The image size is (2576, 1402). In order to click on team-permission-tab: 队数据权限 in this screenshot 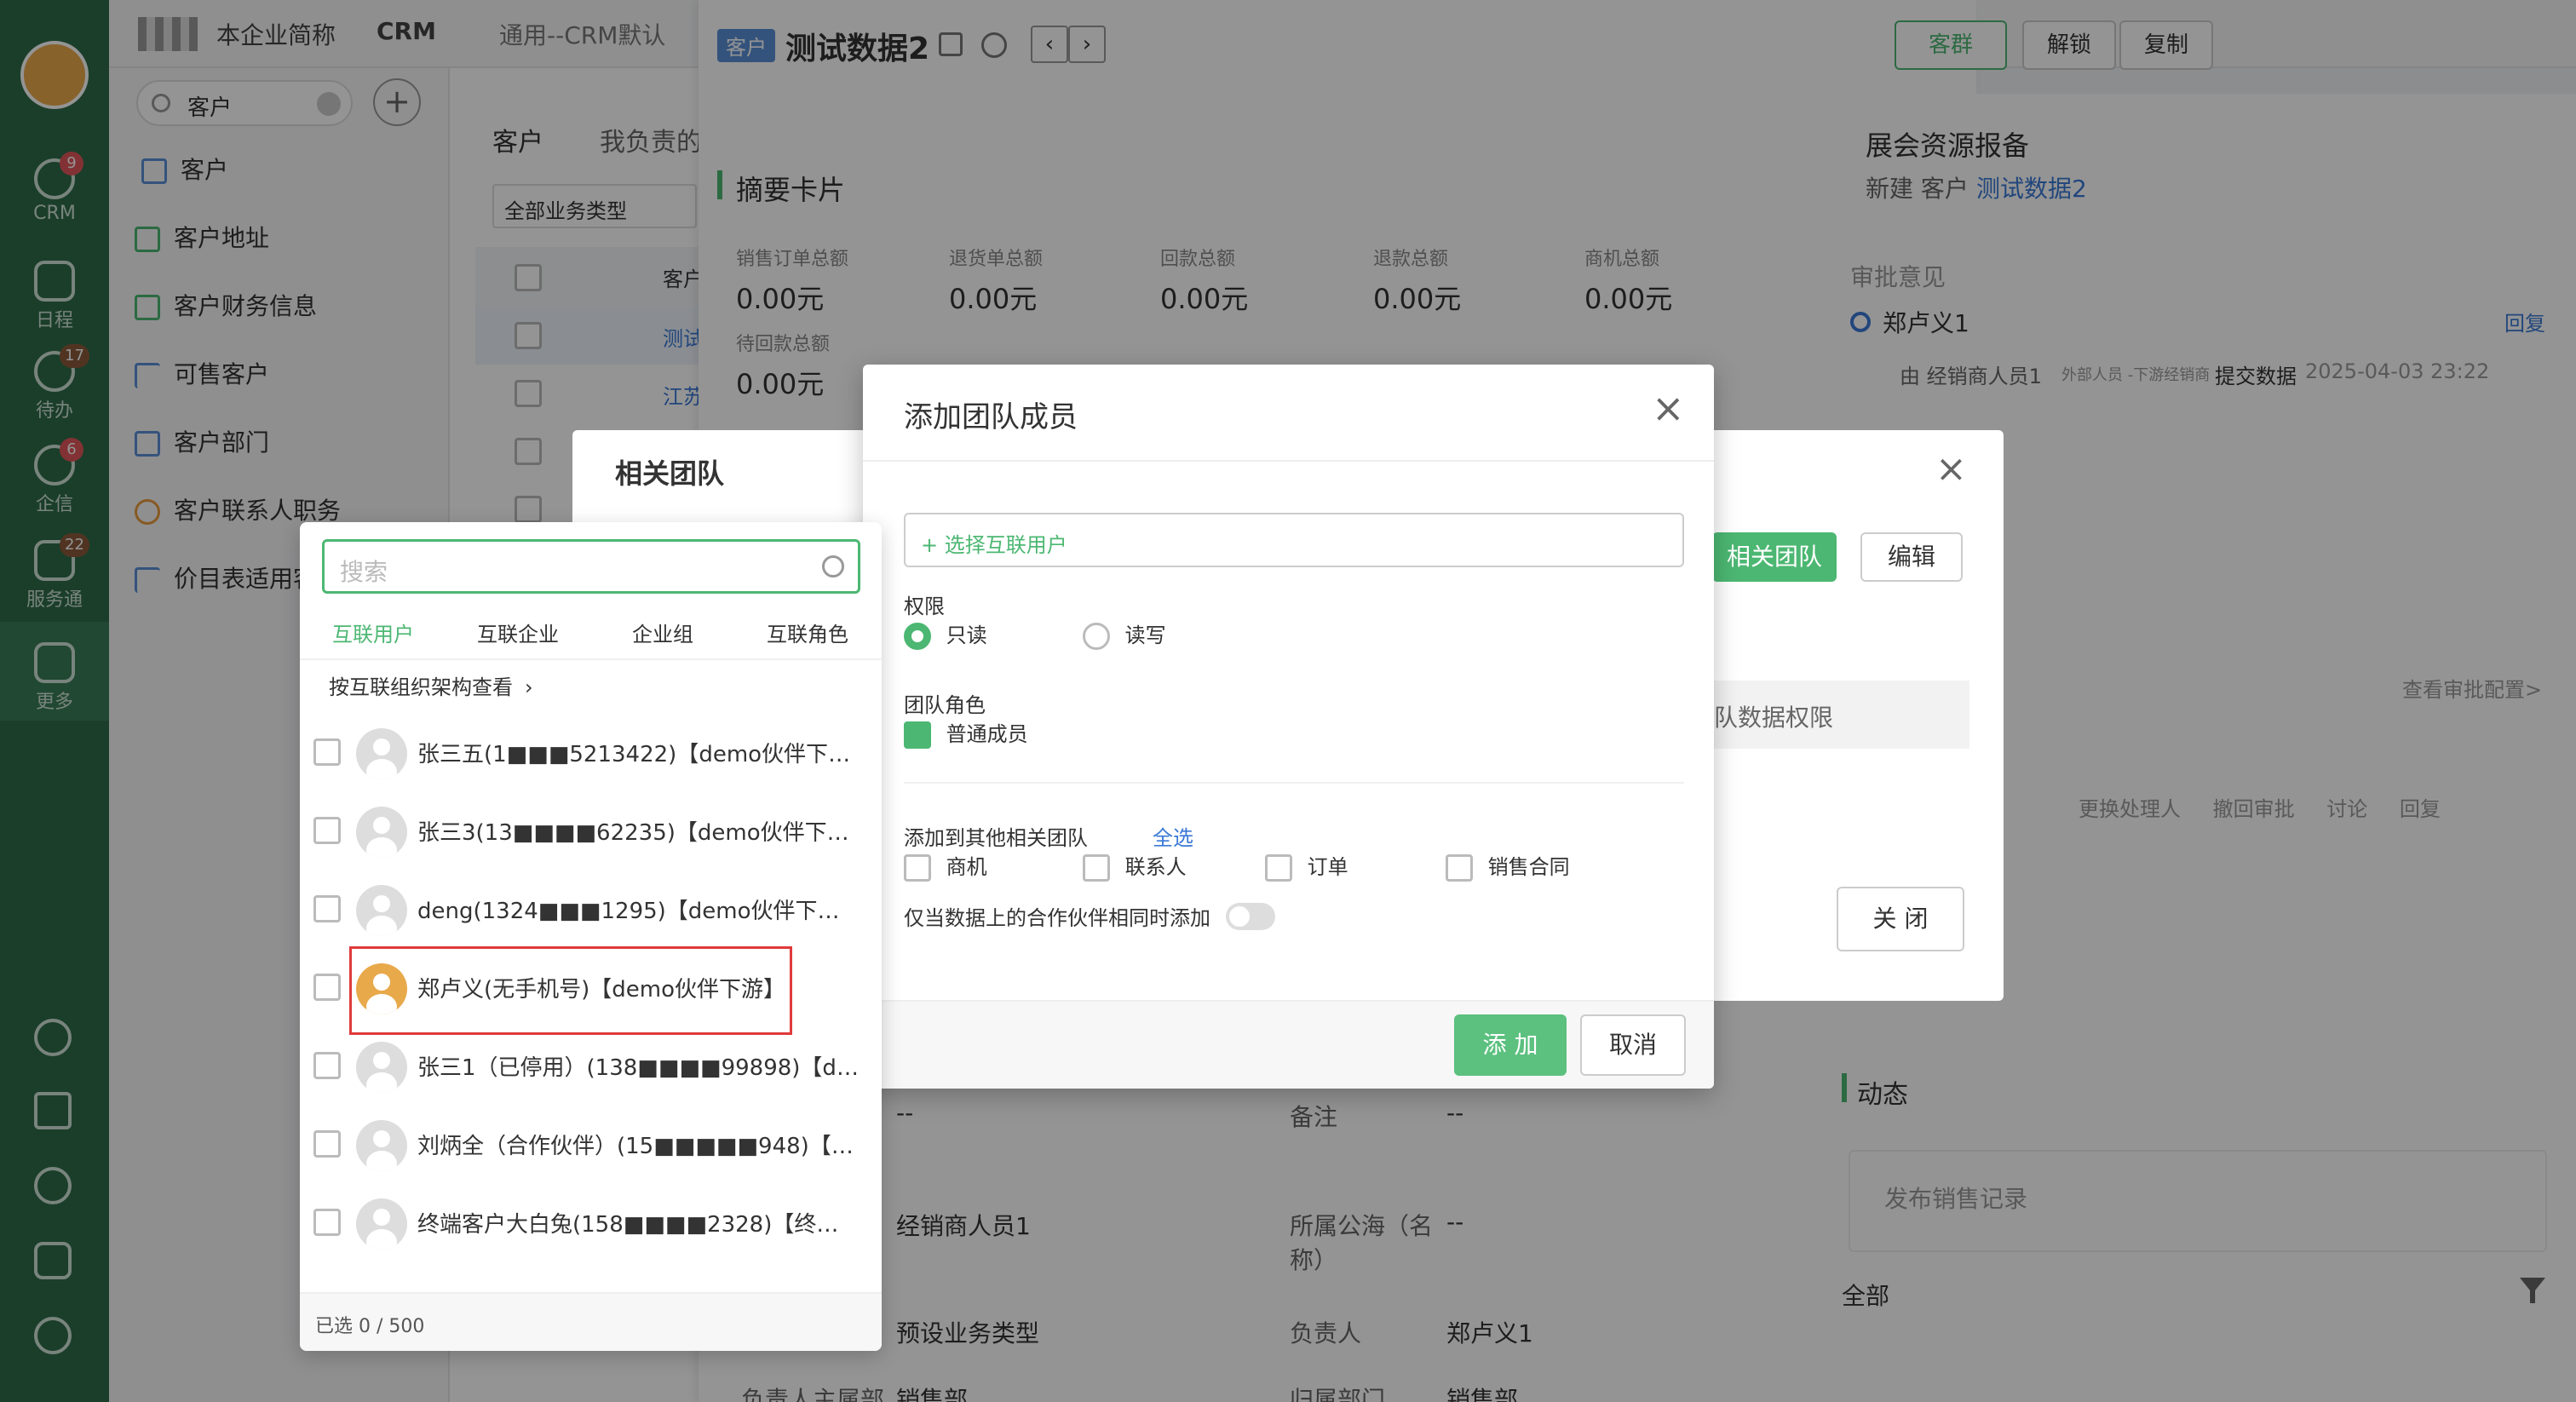, I will do `click(1841, 715)`.